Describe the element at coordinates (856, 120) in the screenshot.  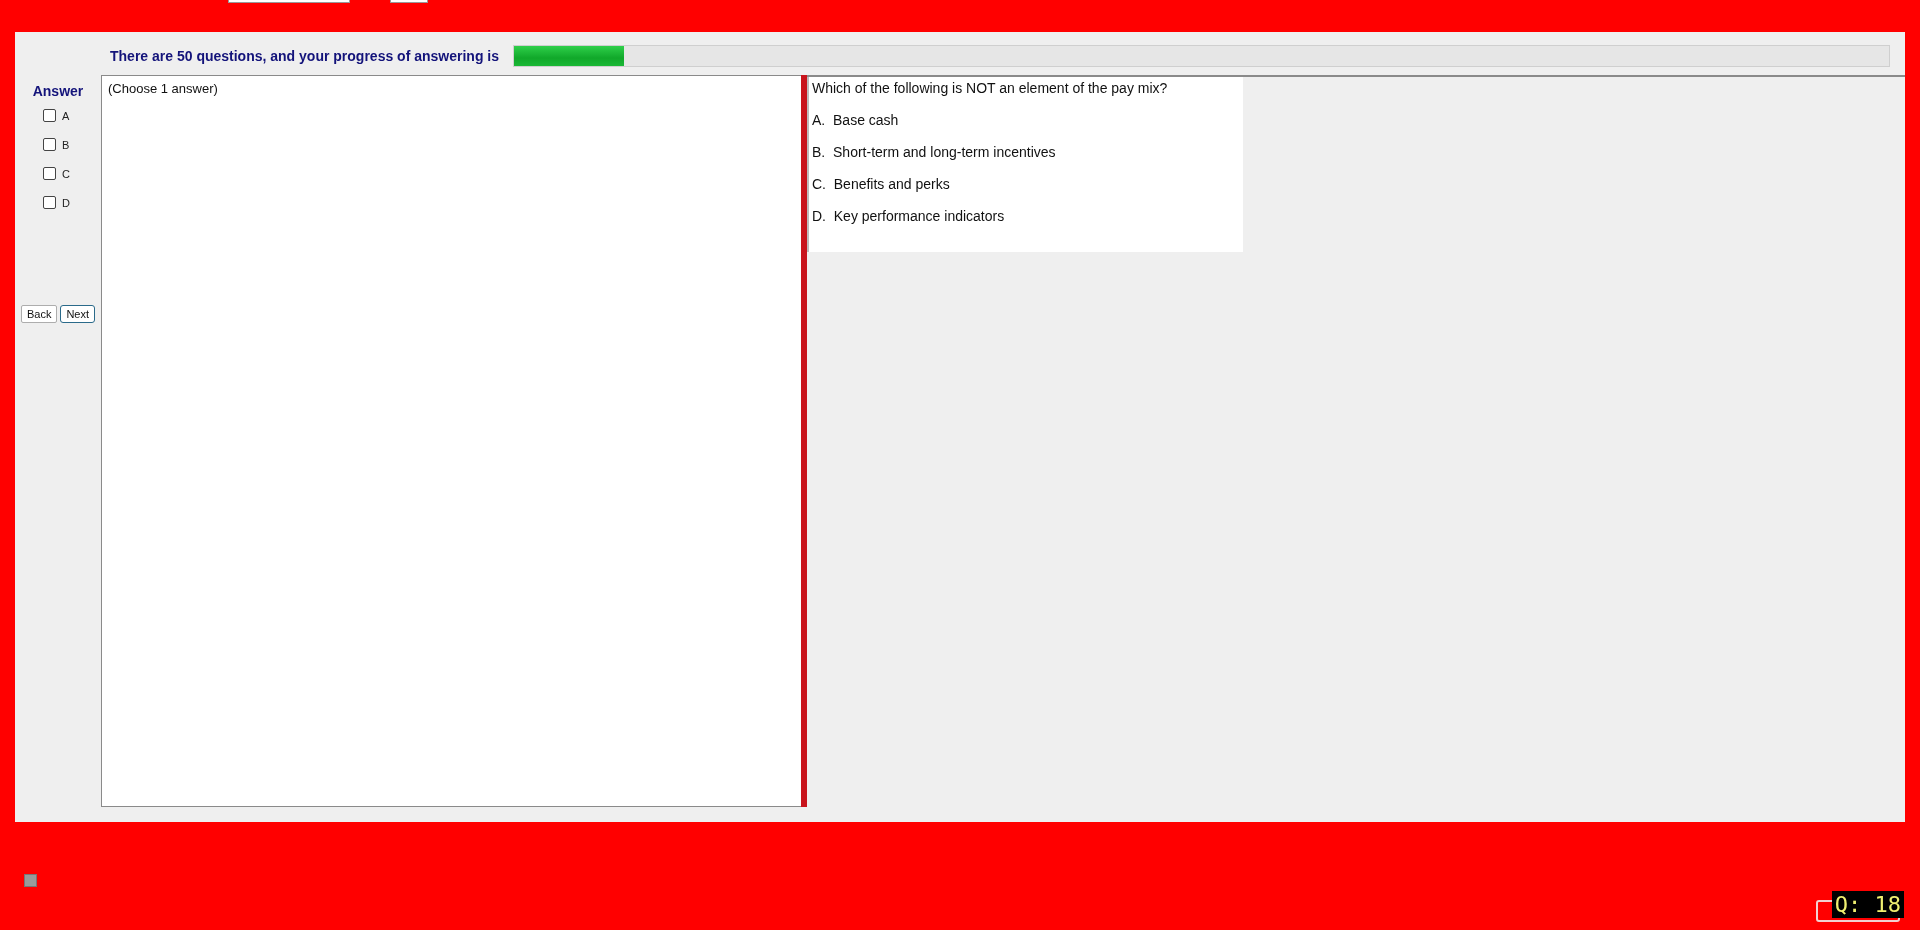
I see `answer-choice: A. Base cash` at that location.